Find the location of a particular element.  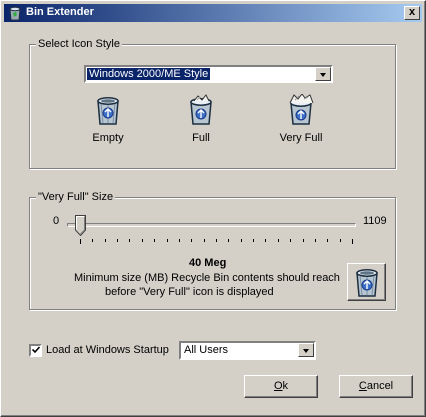

preview-icon-button is located at coordinates (366, 282).